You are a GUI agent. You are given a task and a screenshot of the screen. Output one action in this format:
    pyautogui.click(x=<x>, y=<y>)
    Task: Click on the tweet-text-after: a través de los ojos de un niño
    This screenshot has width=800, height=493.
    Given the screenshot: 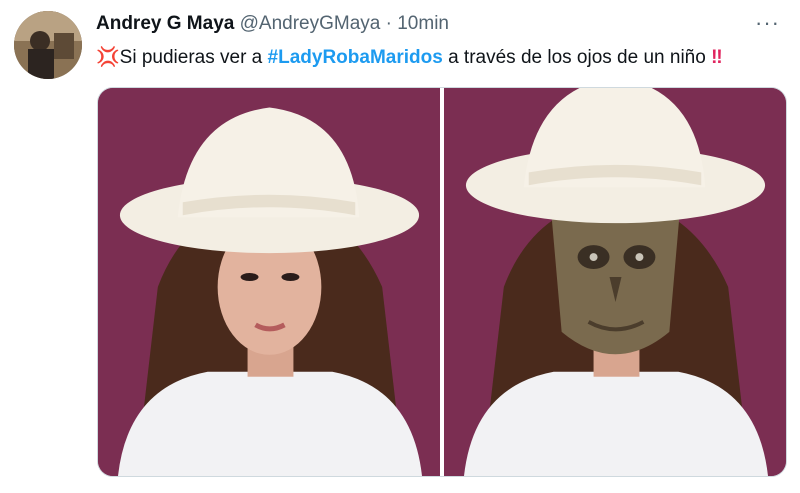 What is the action you would take?
    pyautogui.click(x=574, y=57)
    